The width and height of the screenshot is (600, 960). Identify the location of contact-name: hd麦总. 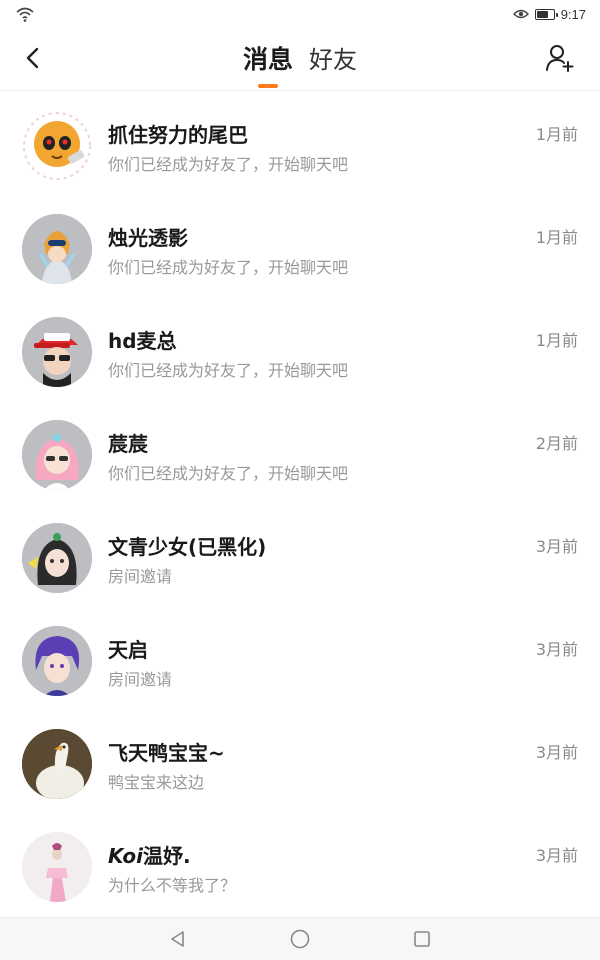
(142, 341).